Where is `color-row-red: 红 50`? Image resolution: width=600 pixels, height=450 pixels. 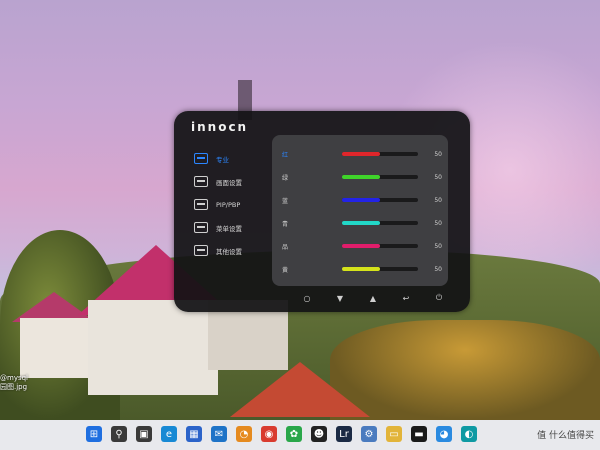
color-row-red: 红 50 is located at coordinates (362, 154).